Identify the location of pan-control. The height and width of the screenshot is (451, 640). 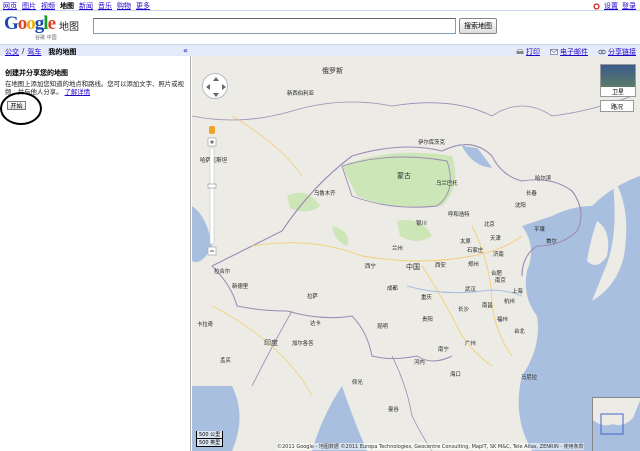
(215, 86).